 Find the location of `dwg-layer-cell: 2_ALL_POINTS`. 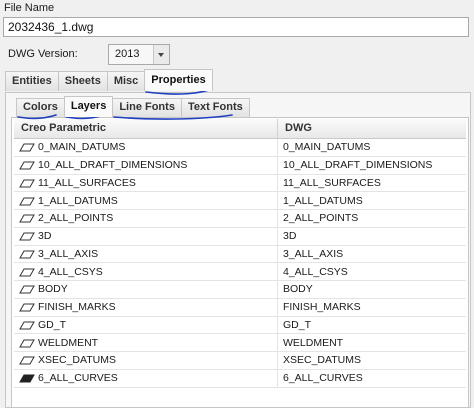

dwg-layer-cell: 2_ALL_POINTS is located at coordinates (318, 218).